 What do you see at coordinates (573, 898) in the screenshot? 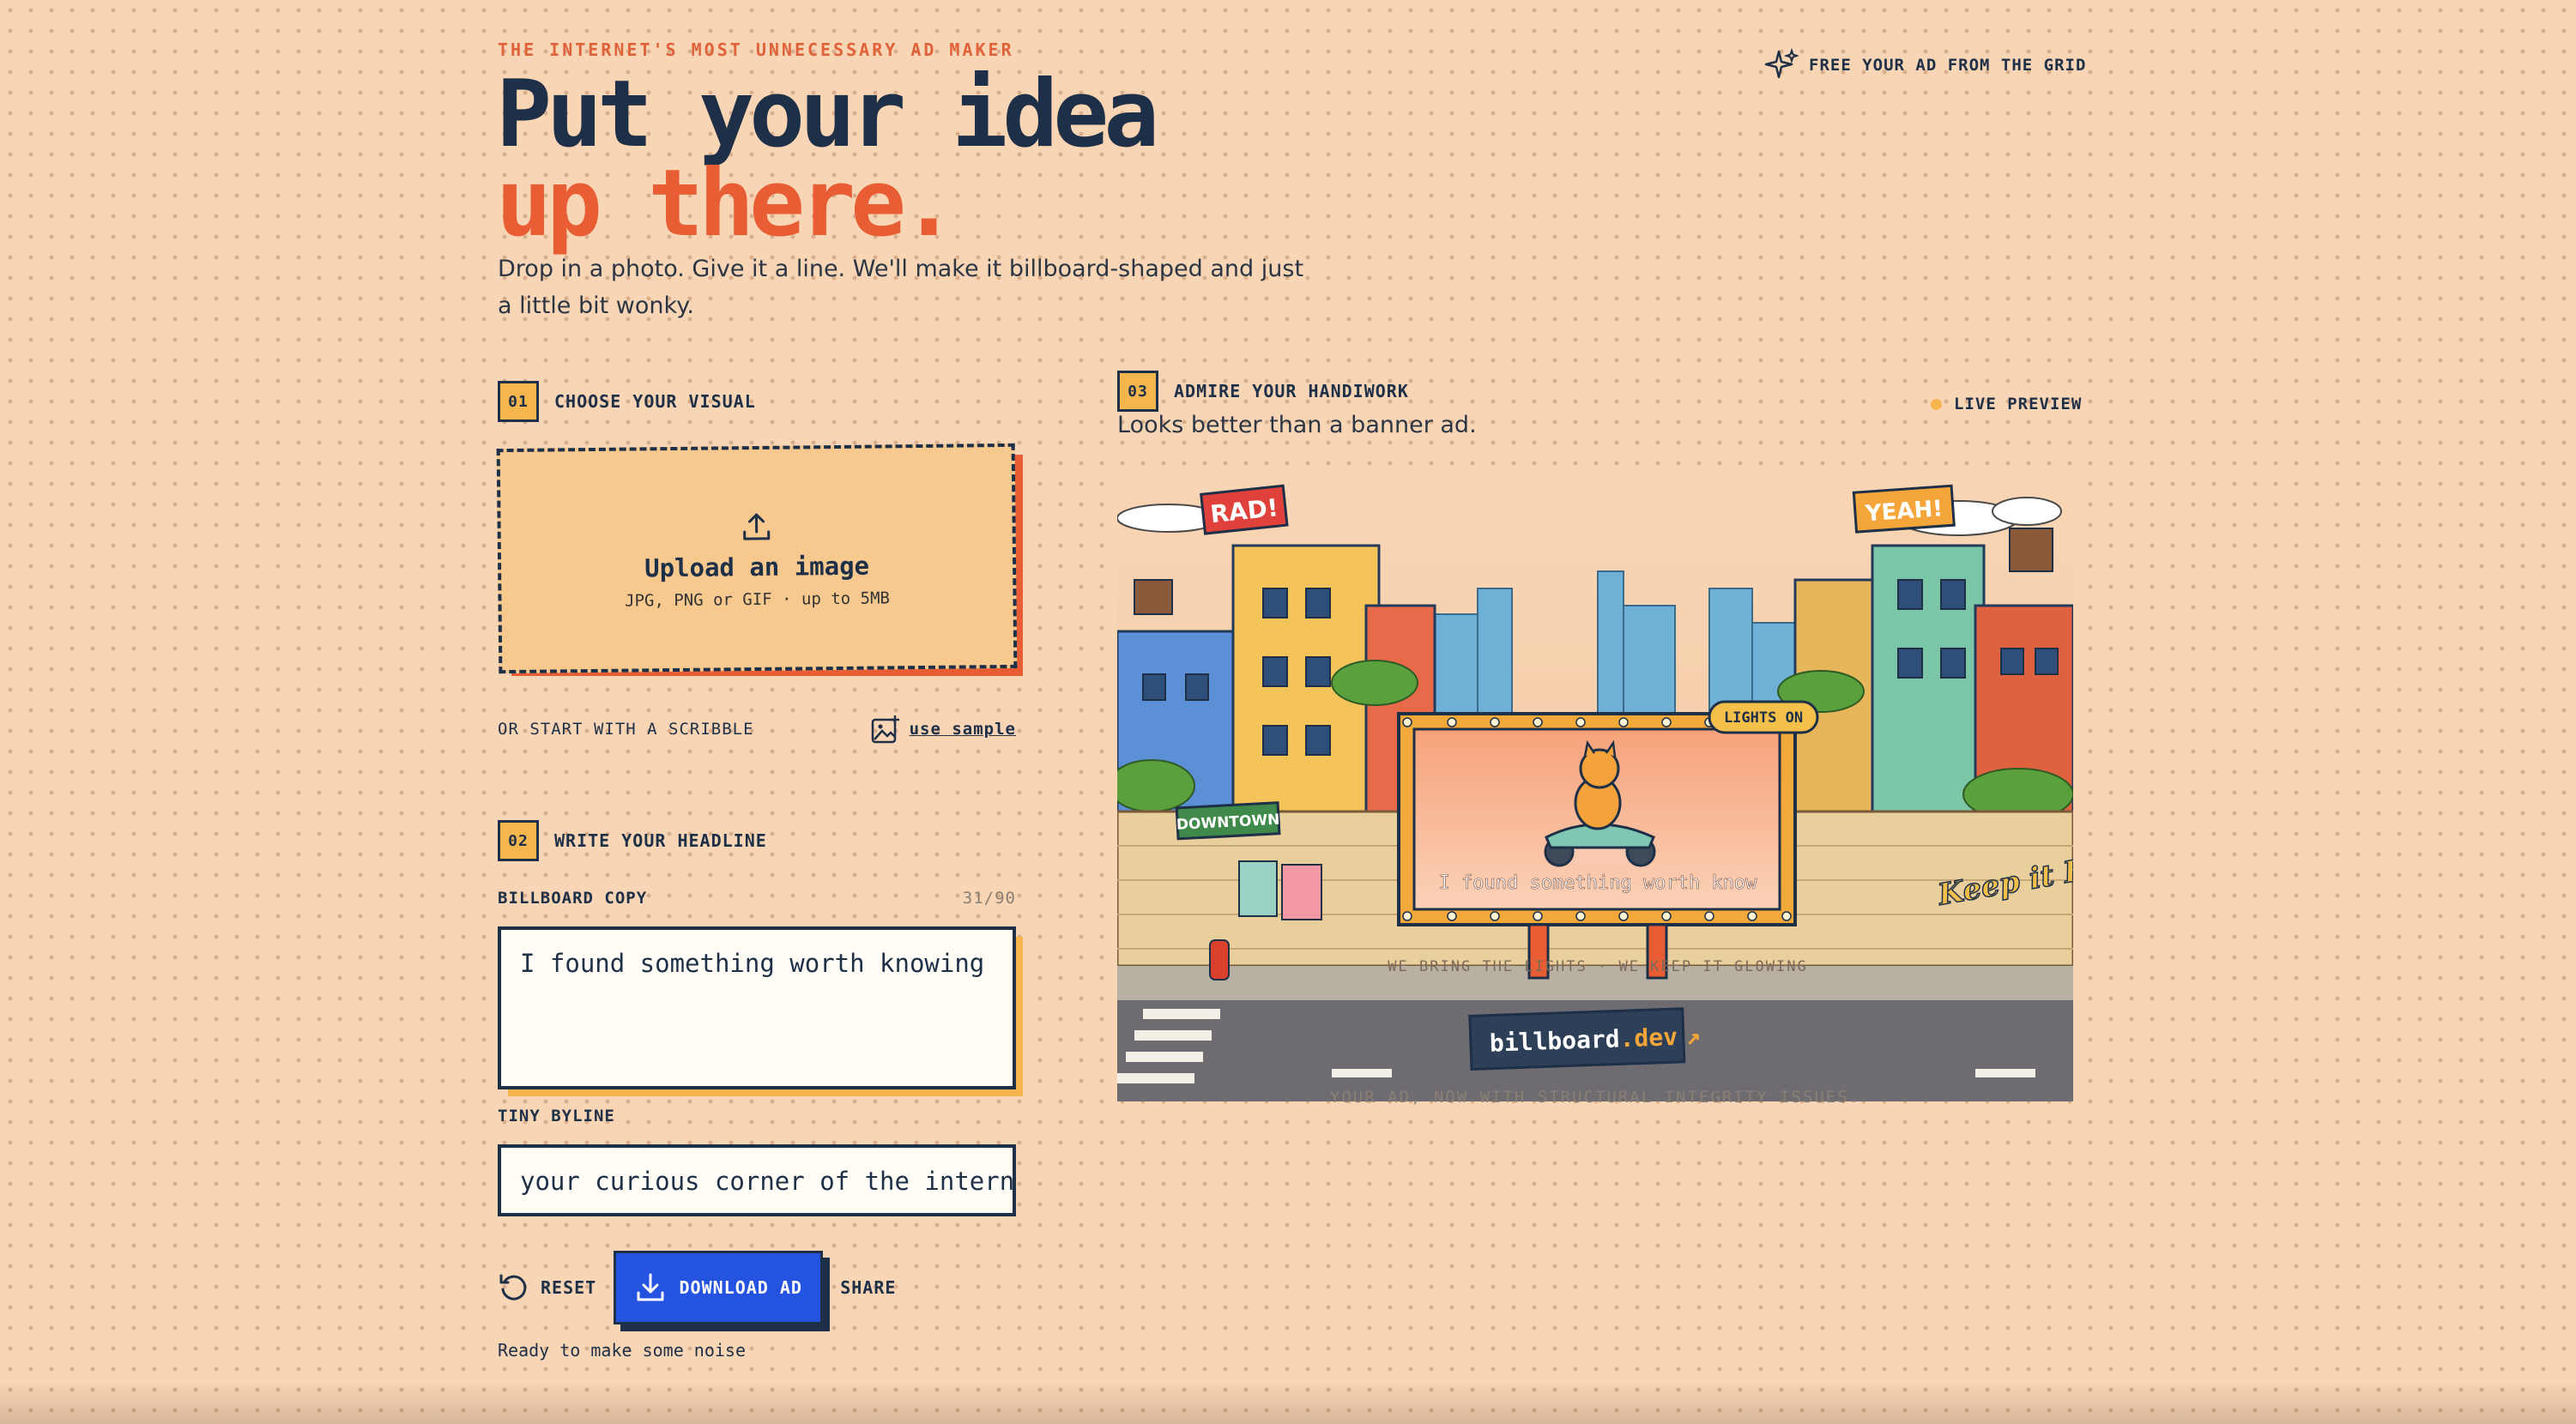
I see `billboard-copy-label: BILLBOARD COPY` at bounding box center [573, 898].